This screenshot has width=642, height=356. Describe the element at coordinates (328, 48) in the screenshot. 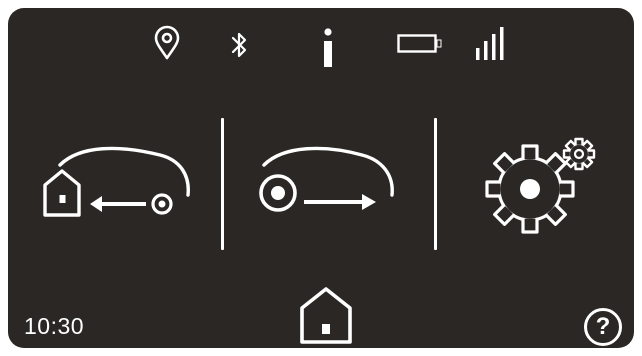

I see `info-icon` at that location.